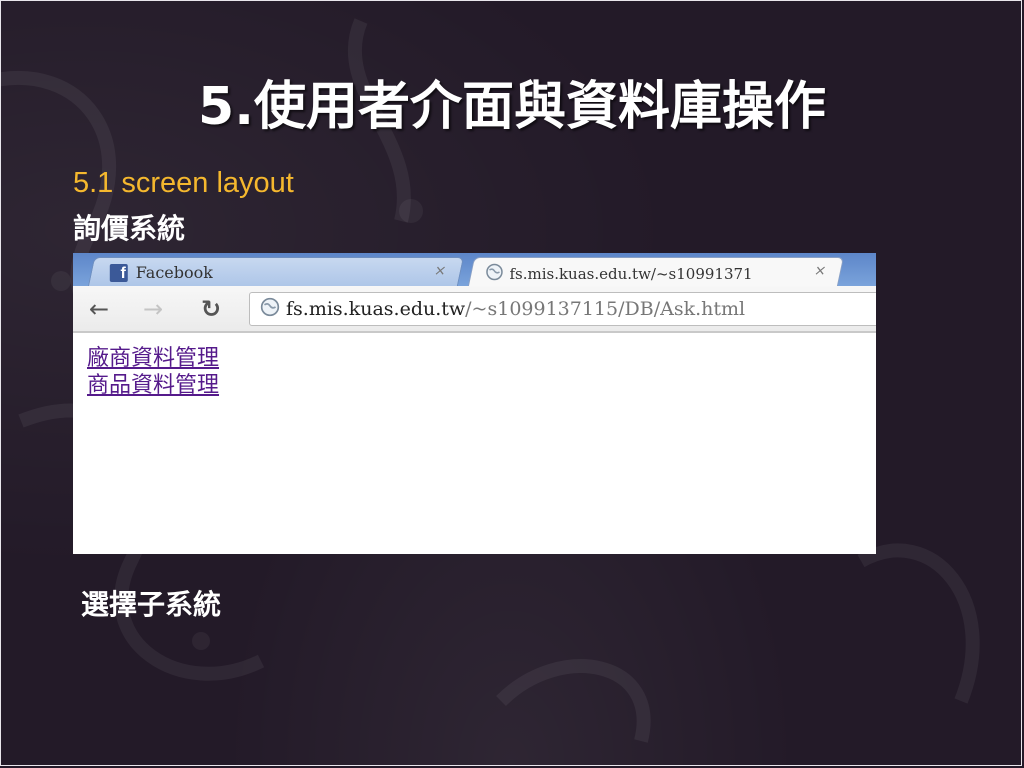 This screenshot has height=768, width=1024. Describe the element at coordinates (631, 274) in the screenshot. I see `tab-label: fs.mis.kuas.edu.tw/~s10991371` at that location.